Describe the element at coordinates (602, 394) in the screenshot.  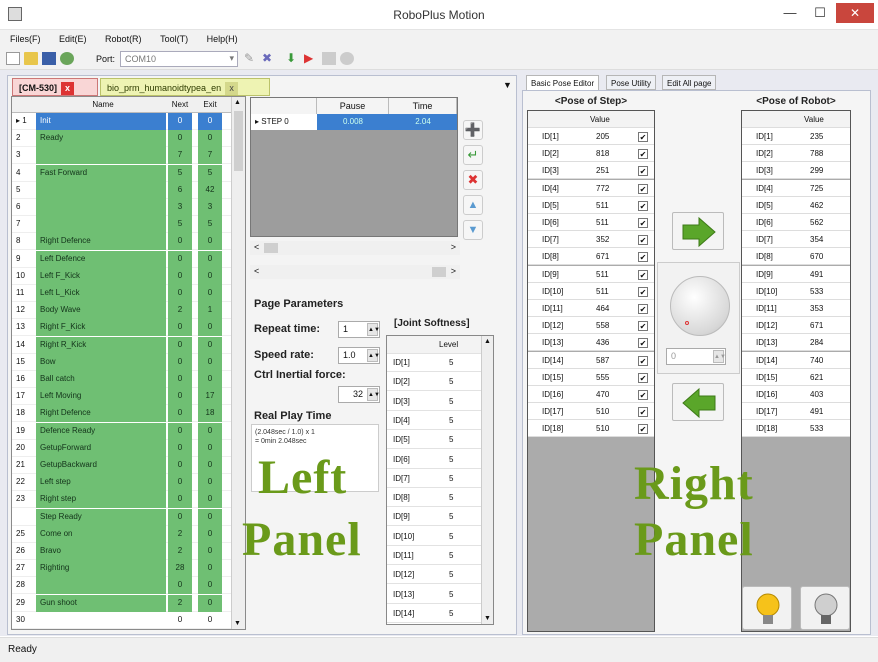
I see `servo-value: 470` at that location.